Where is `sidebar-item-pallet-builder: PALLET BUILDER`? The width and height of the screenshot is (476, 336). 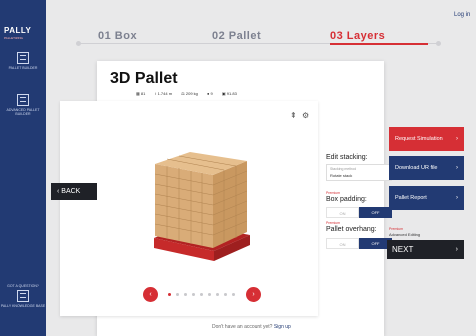 sidebar-item-pallet-builder: PALLET BUILDER is located at coordinates (23, 61).